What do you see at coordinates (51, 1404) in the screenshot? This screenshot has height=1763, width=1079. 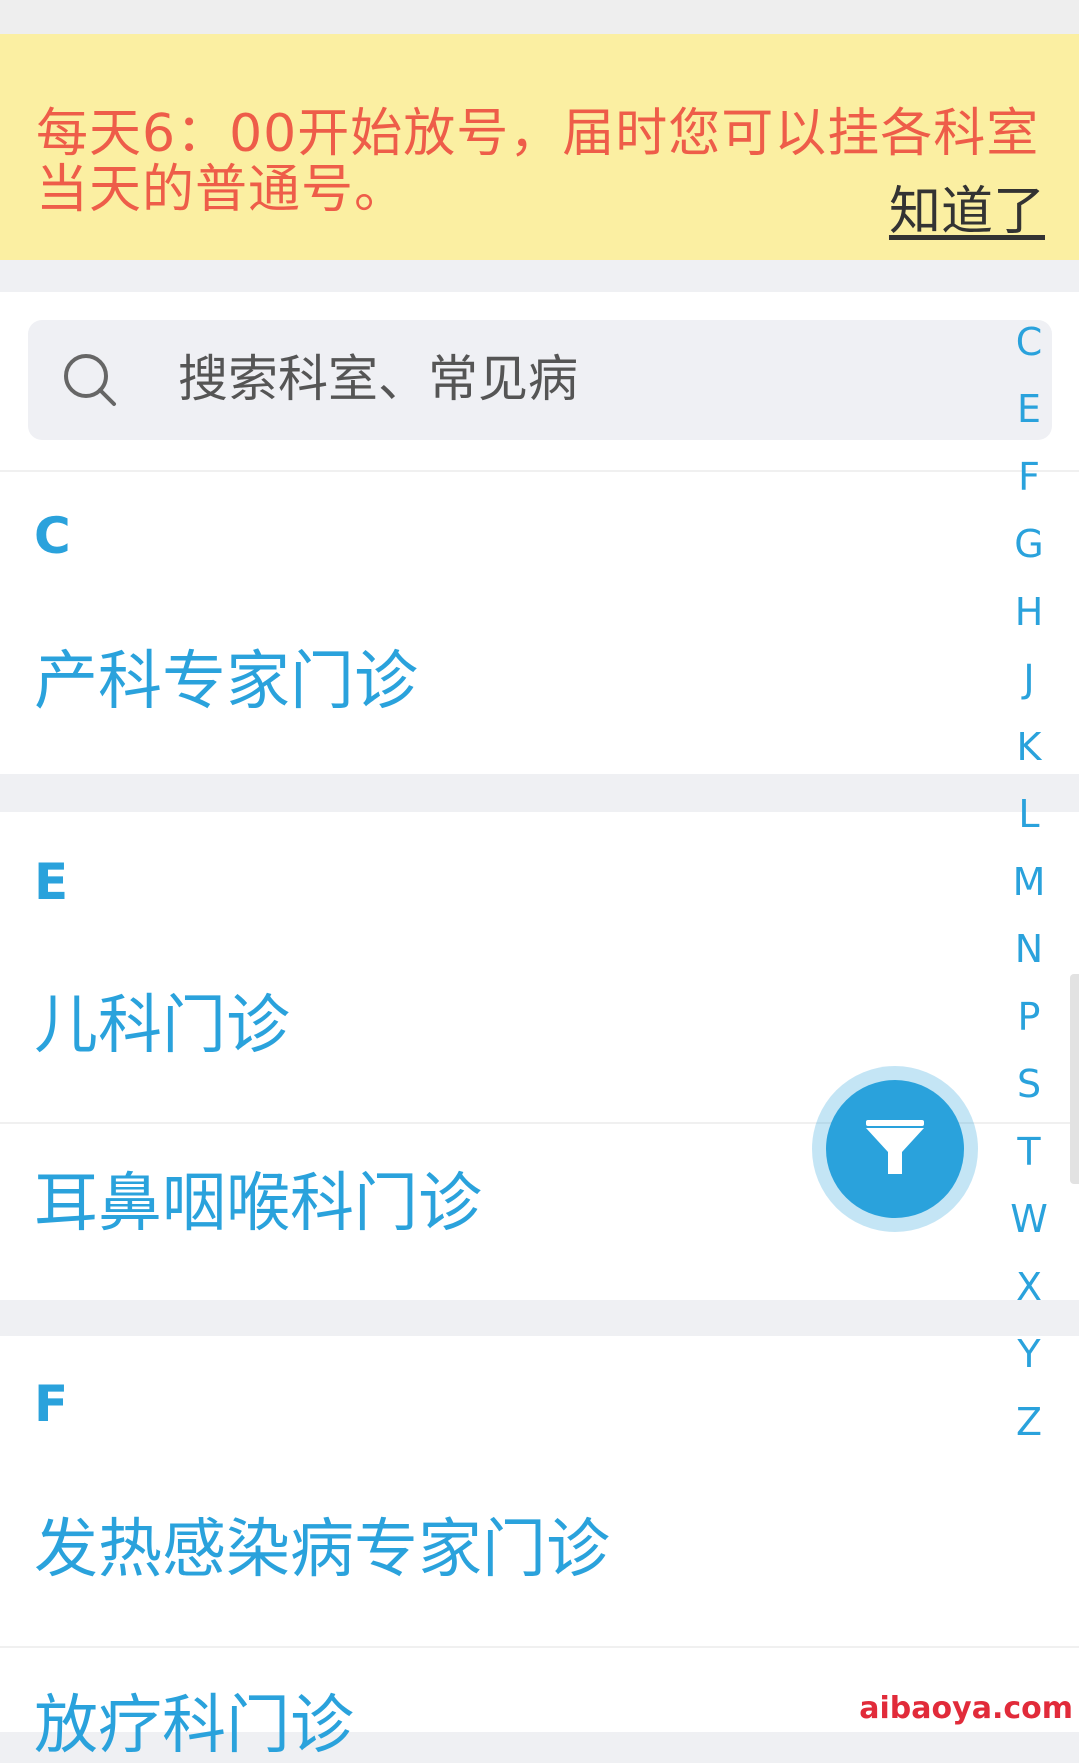 I see `section-letter-f: F` at bounding box center [51, 1404].